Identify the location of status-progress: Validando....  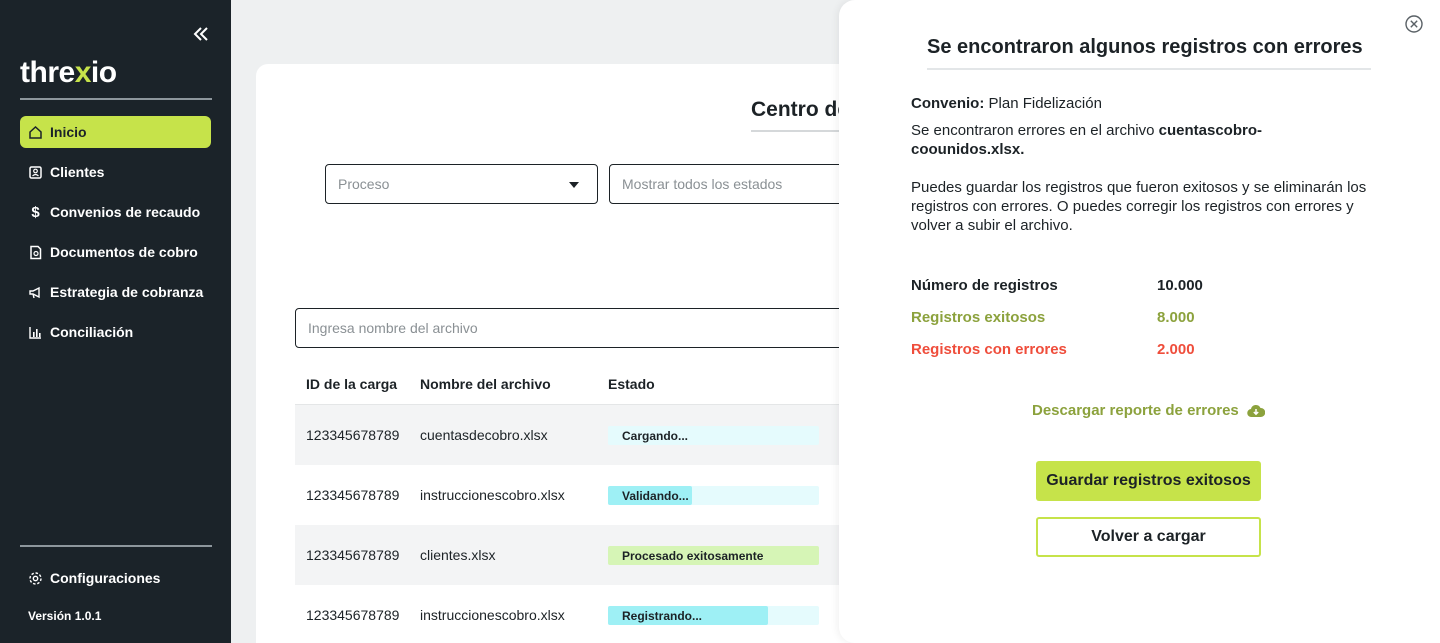
(713, 495).